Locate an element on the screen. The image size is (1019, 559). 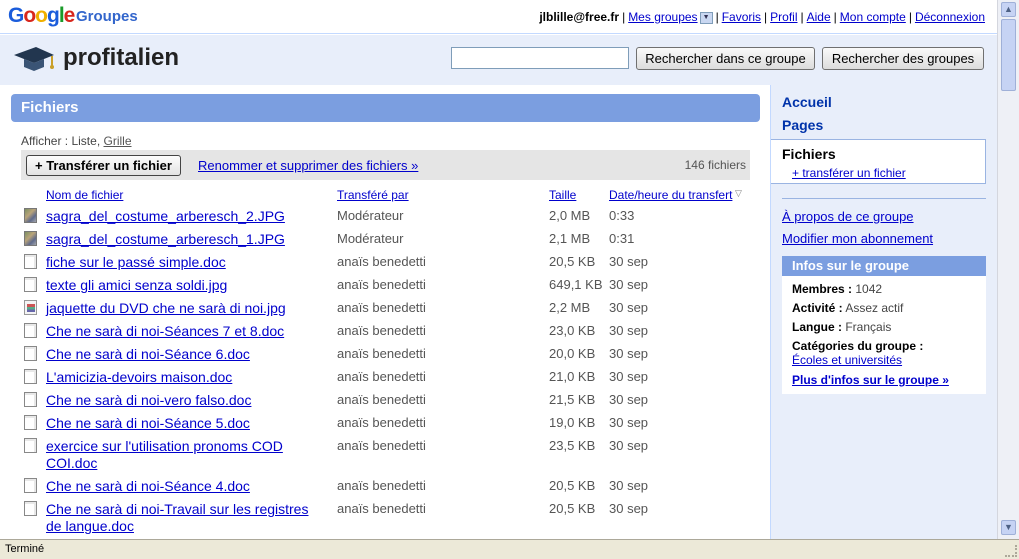
category-link: Écoles et universités is located at coordinates (847, 360).